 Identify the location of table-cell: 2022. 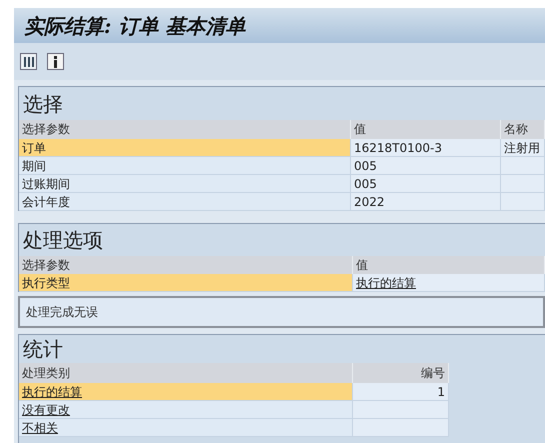
(426, 202).